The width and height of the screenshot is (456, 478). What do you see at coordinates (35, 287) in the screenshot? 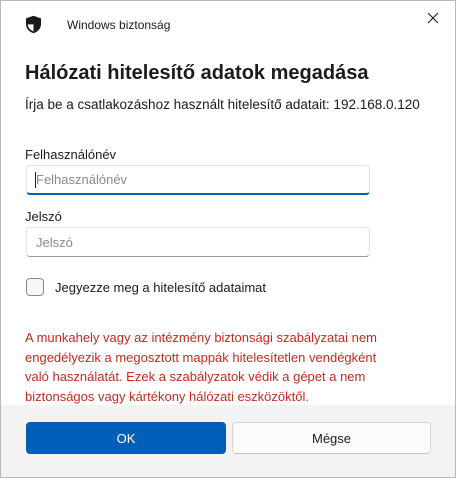
I see `remember-checkbox` at bounding box center [35, 287].